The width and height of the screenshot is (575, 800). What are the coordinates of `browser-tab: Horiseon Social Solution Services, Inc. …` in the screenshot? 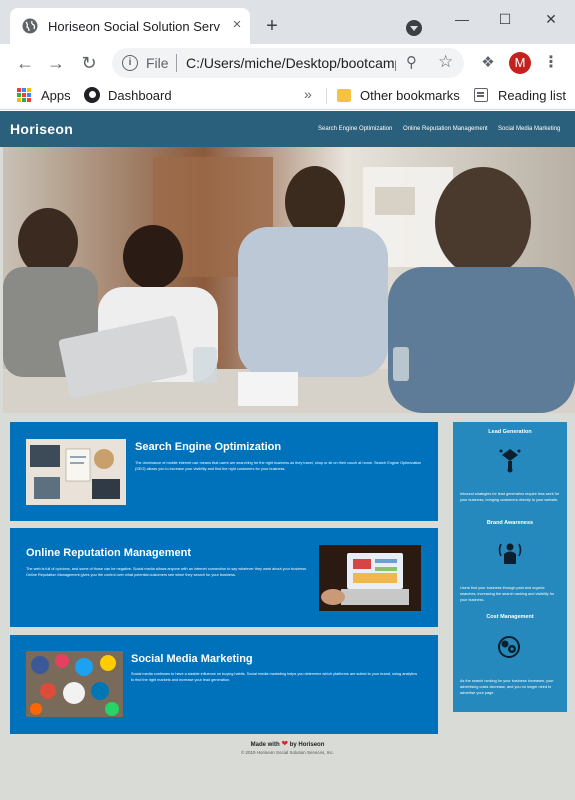 It's located at (130, 26).